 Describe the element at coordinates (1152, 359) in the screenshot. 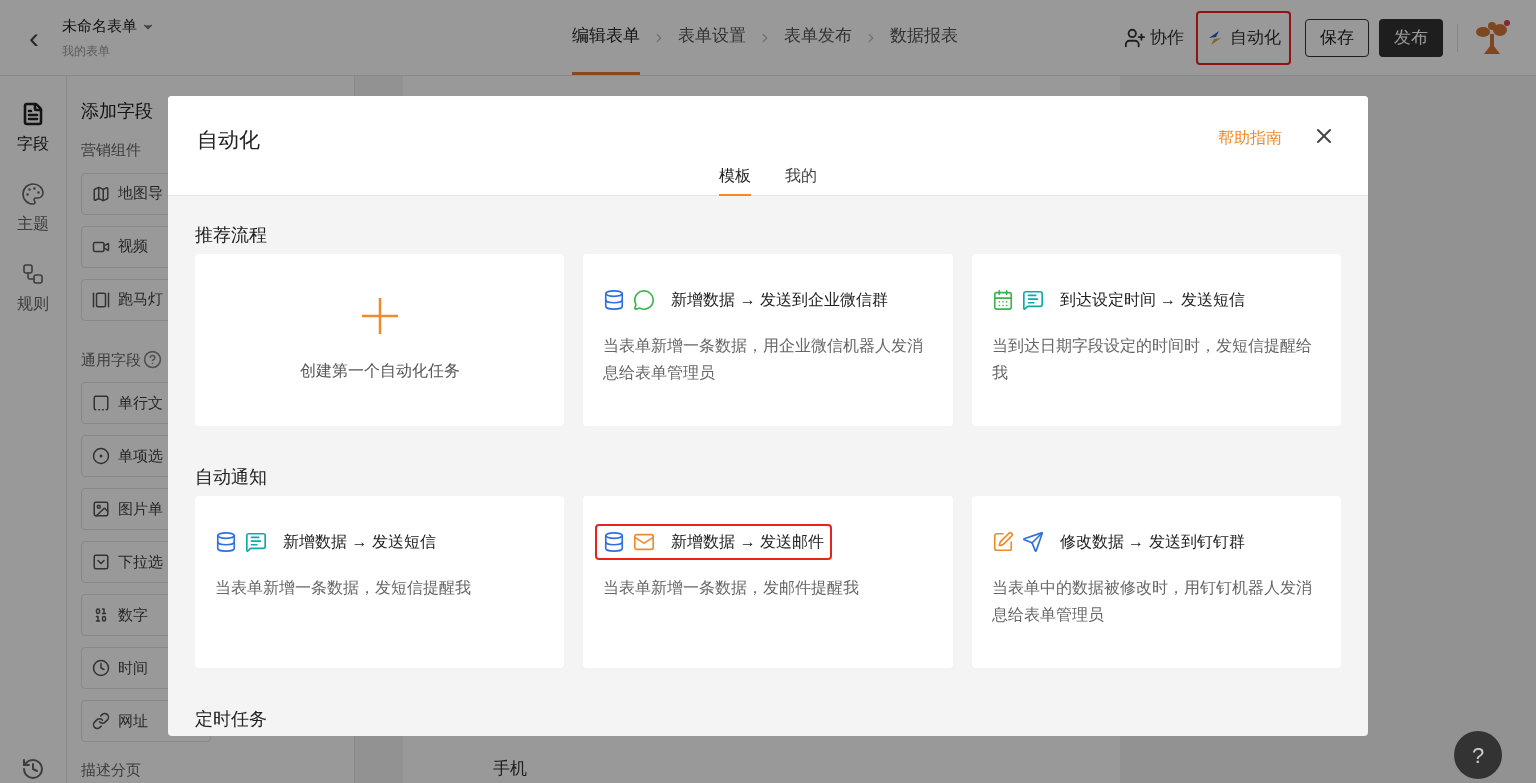

I see `card-description: 当到达日期字段设定的时间时，发短信提醒给我` at that location.